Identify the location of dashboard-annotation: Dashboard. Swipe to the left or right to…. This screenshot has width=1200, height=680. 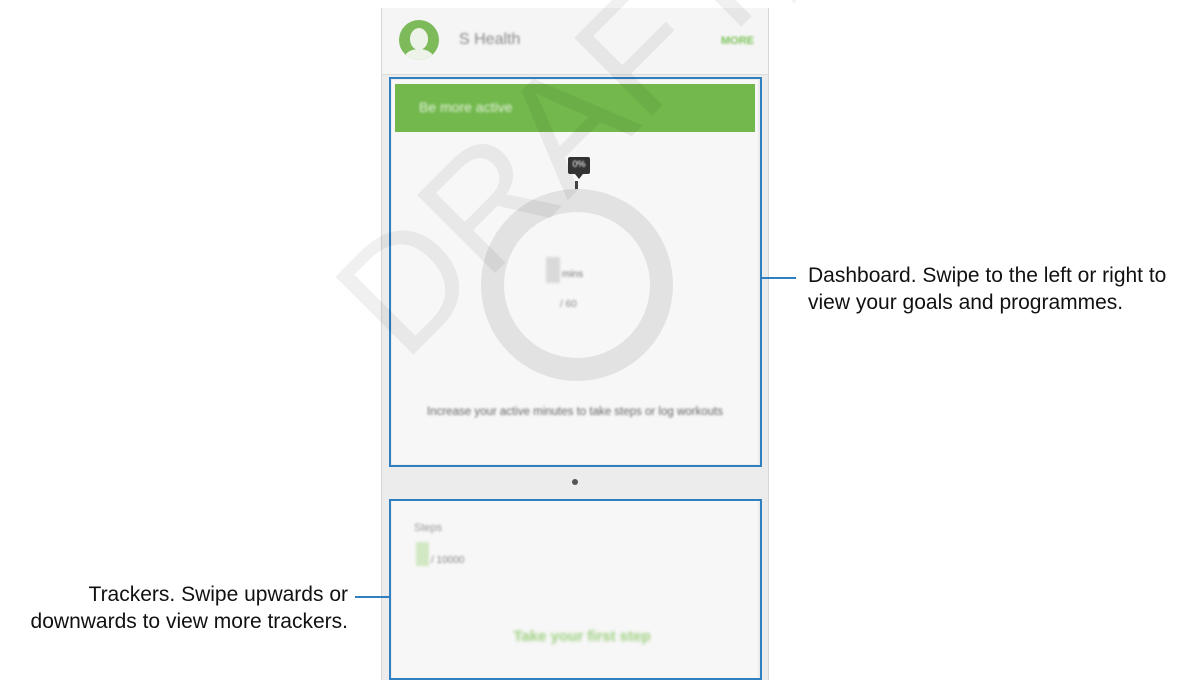
(987, 289).